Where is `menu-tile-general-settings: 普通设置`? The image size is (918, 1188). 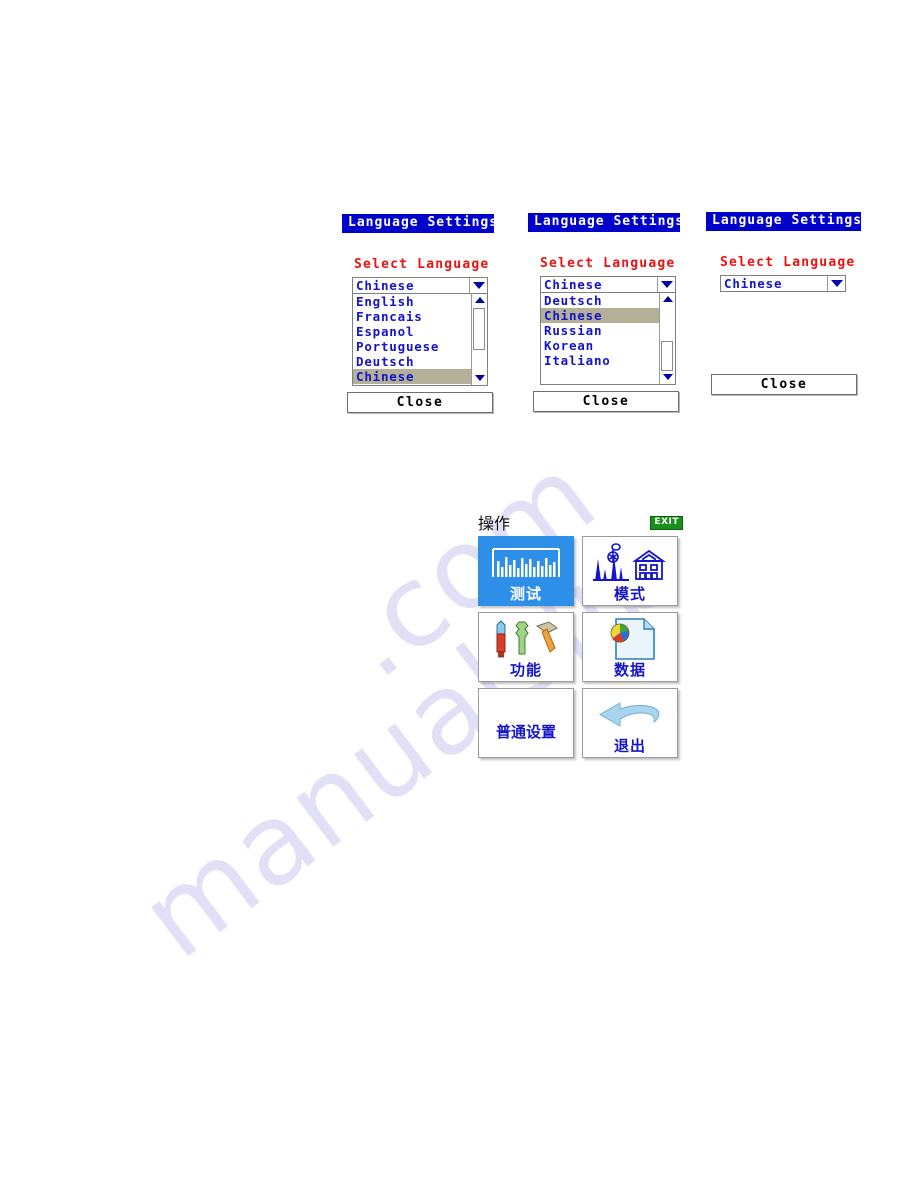 menu-tile-general-settings: 普通设置 is located at coordinates (526, 723).